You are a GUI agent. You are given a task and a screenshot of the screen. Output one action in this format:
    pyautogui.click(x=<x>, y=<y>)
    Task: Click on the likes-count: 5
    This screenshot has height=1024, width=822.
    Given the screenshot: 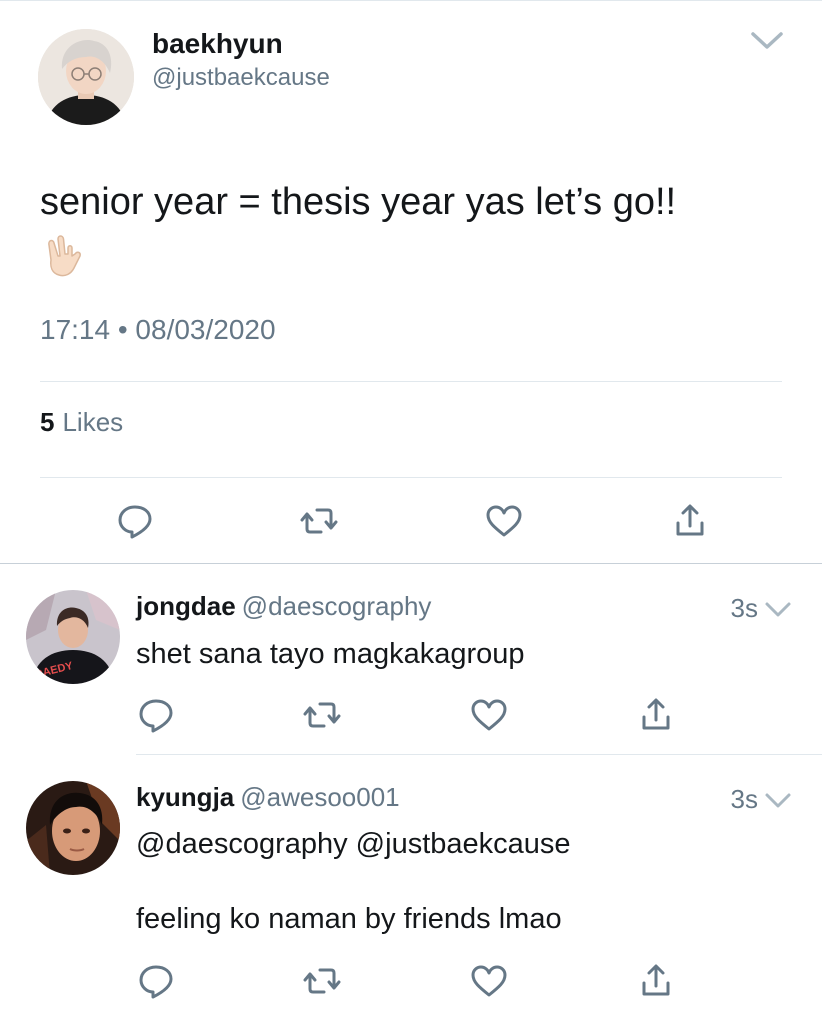 What is the action you would take?
    pyautogui.click(x=47, y=422)
    